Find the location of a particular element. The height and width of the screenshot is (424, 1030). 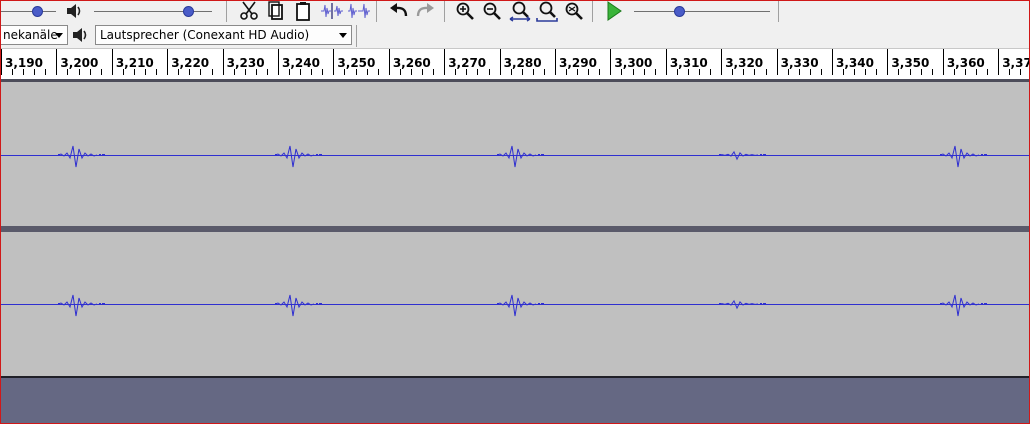

playback-volume-slider is located at coordinates (188, 11).